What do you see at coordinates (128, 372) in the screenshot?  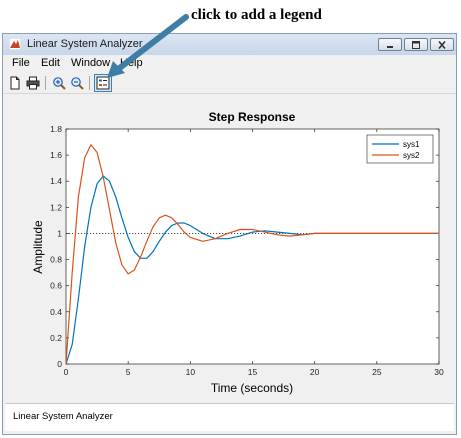 I see `x-tick-label: 5` at bounding box center [128, 372].